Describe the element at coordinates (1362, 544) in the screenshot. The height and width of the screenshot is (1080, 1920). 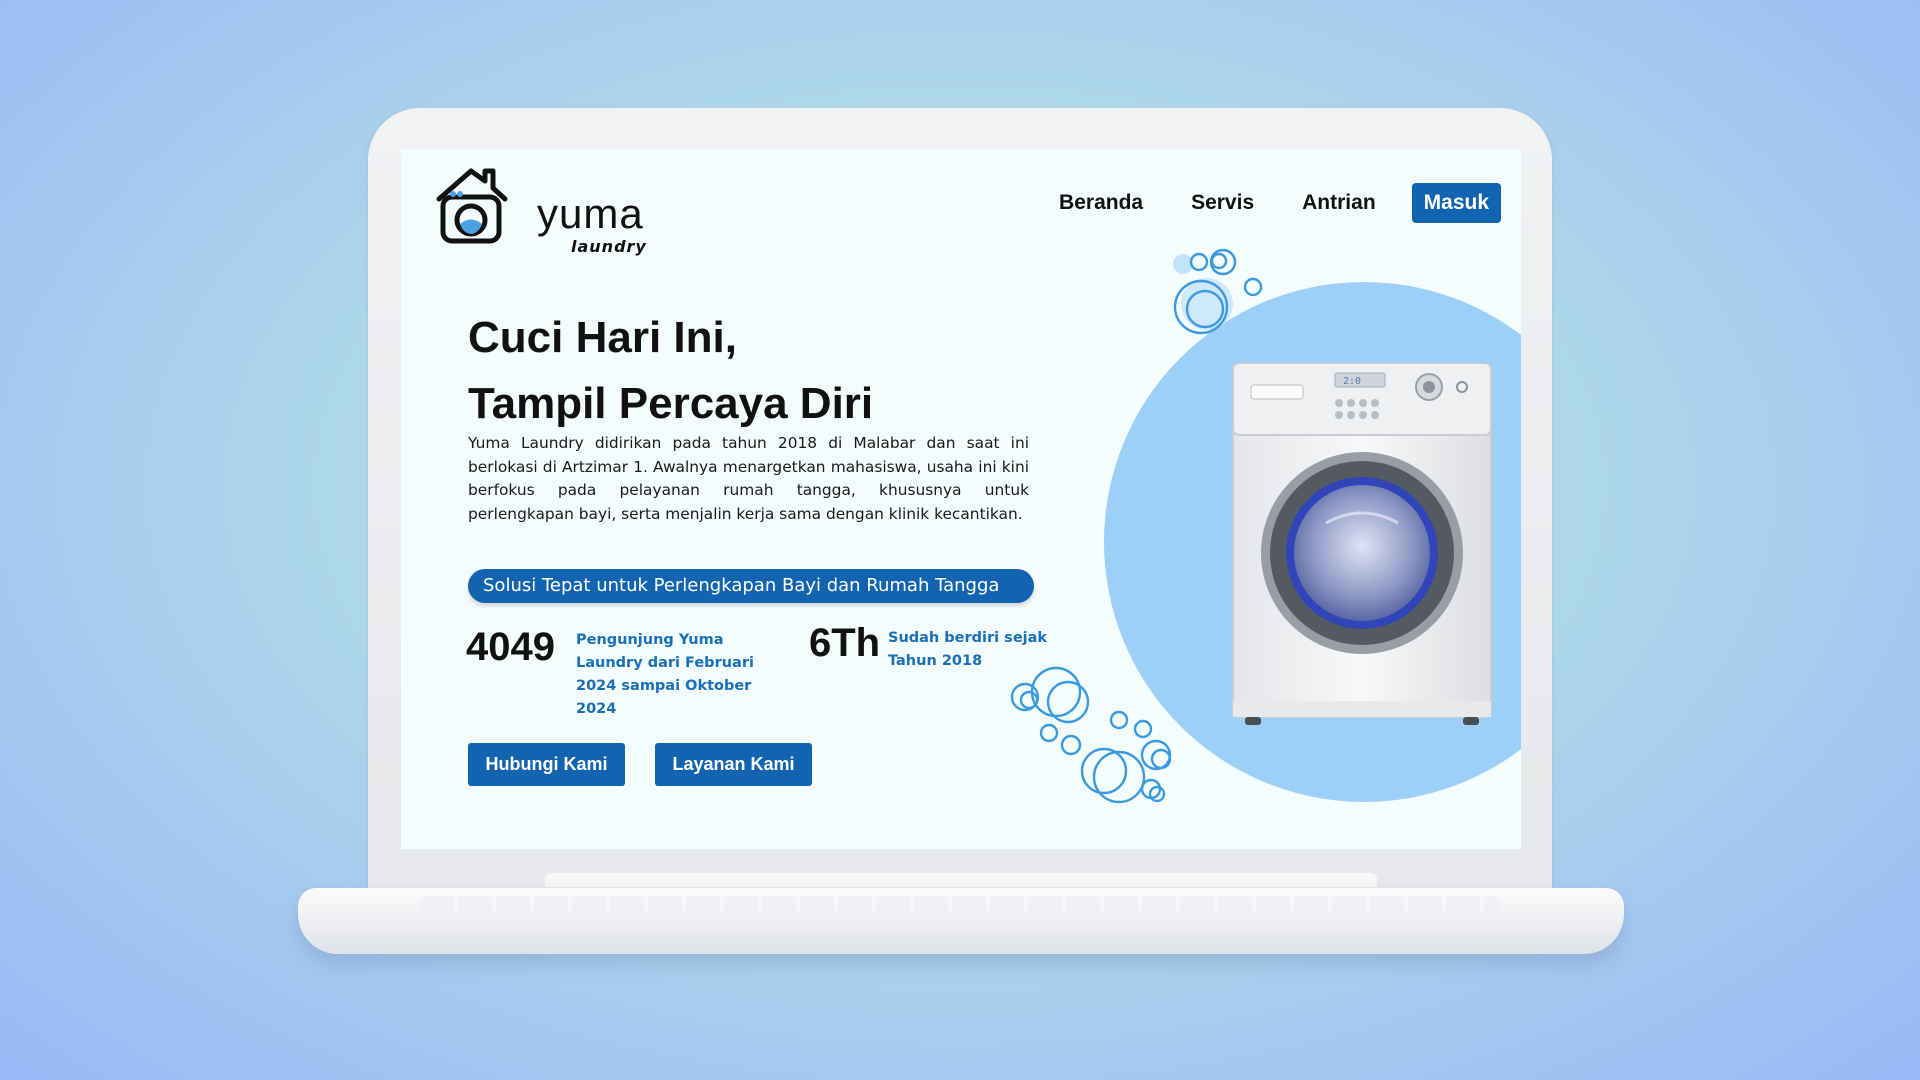
I see `washing-machine-icon: 2:0` at that location.